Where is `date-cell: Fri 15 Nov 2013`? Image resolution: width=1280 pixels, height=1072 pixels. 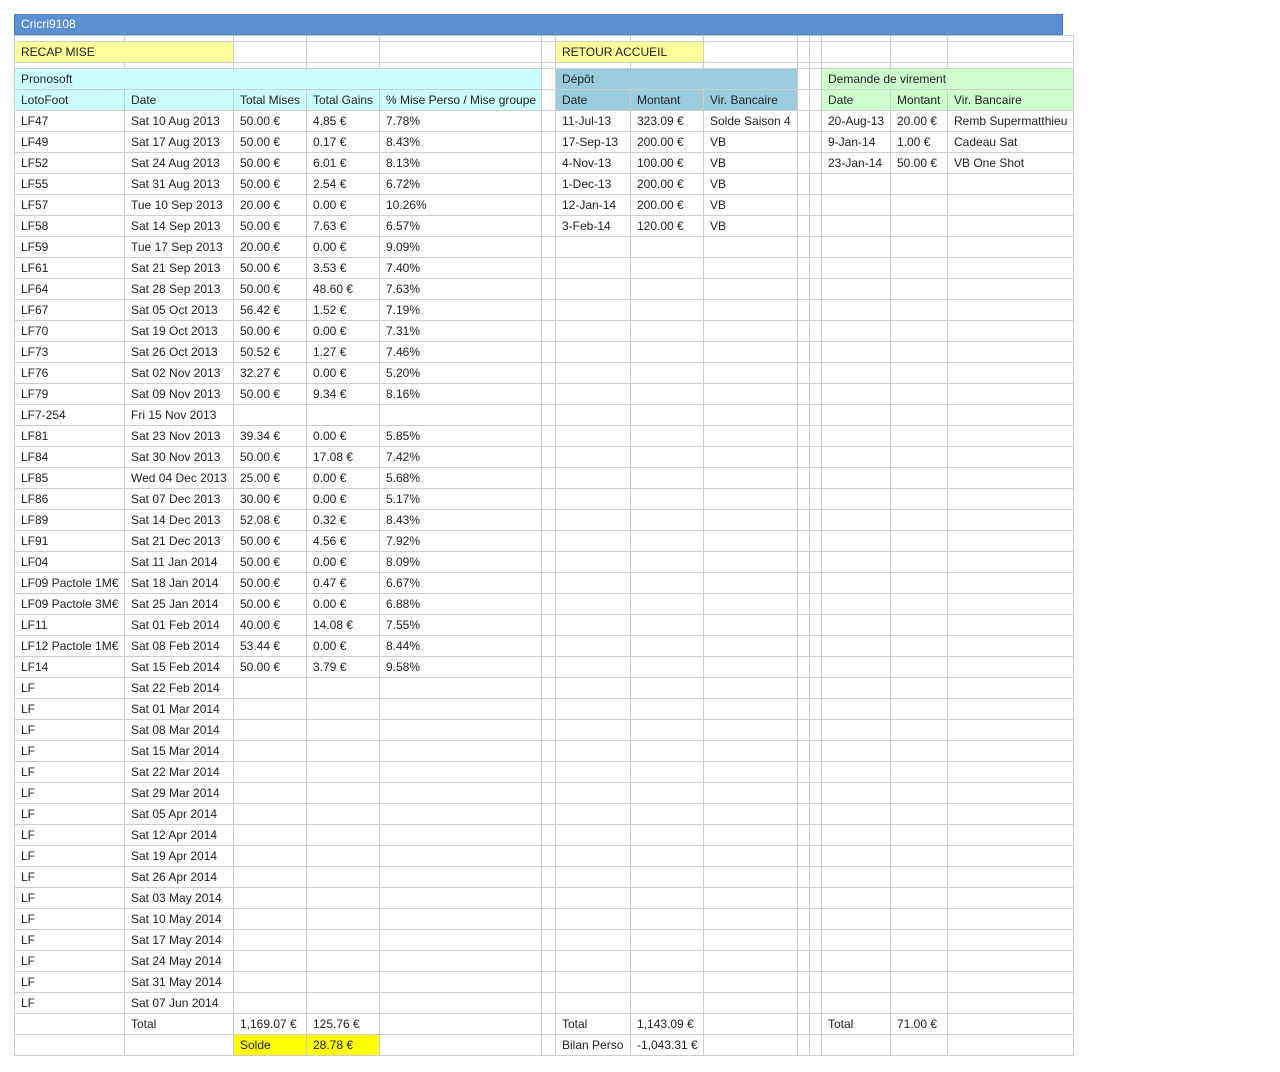
date-cell: Fri 15 Nov 2013 is located at coordinates (179, 415).